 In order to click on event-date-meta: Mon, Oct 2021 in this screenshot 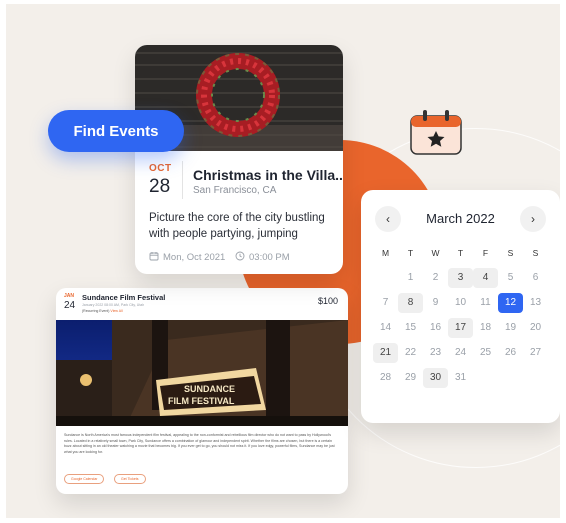, I will do `click(187, 257)`.